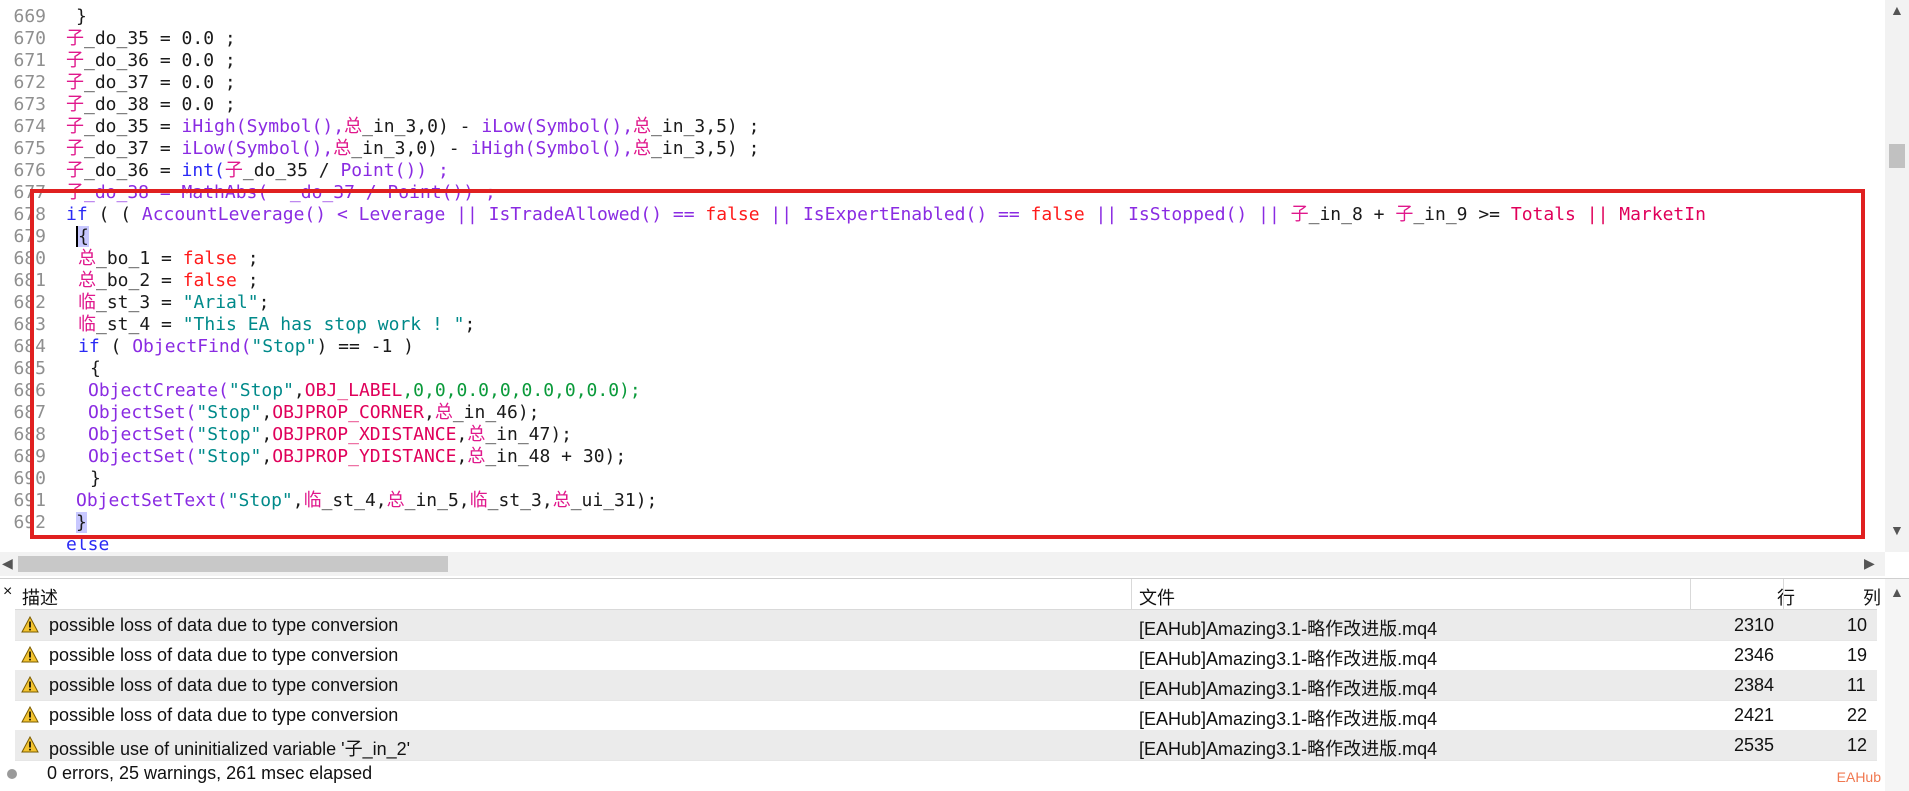  I want to click on line-number: 673, so click(29, 104).